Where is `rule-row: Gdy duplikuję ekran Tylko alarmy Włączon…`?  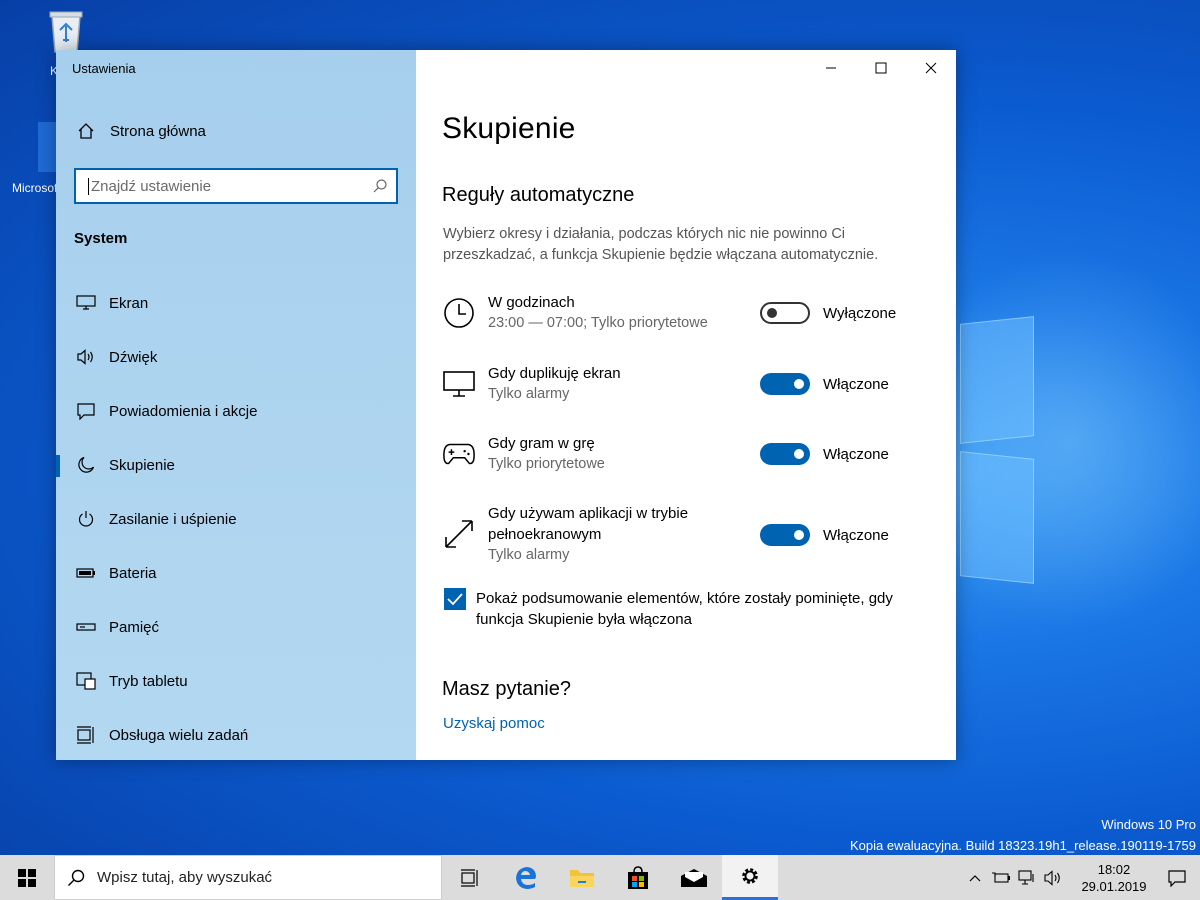
rule-row: Gdy duplikuję ekran Tylko alarmy Włączon… is located at coordinates (672, 384).